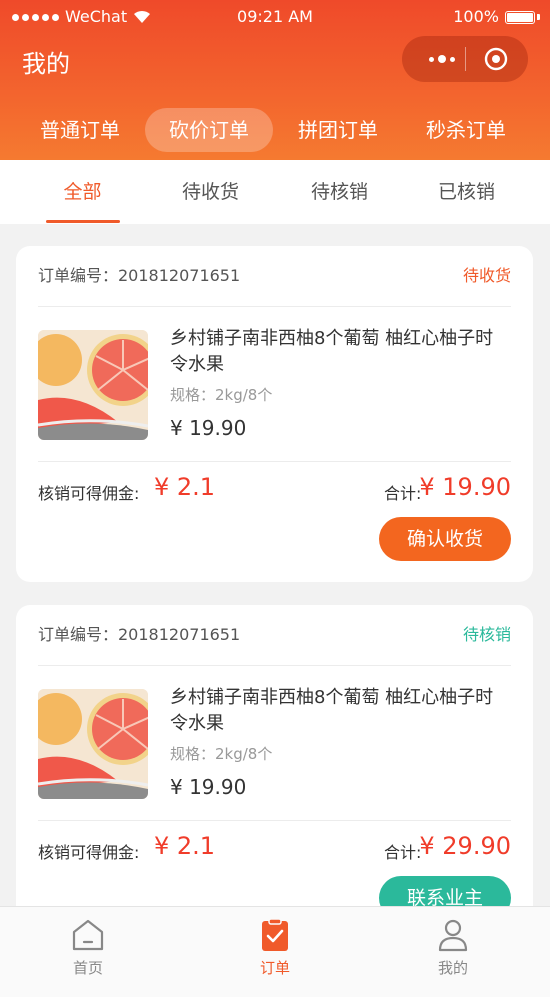  What do you see at coordinates (87, 968) in the screenshot?
I see `tab-home-label: 首页` at bounding box center [87, 968].